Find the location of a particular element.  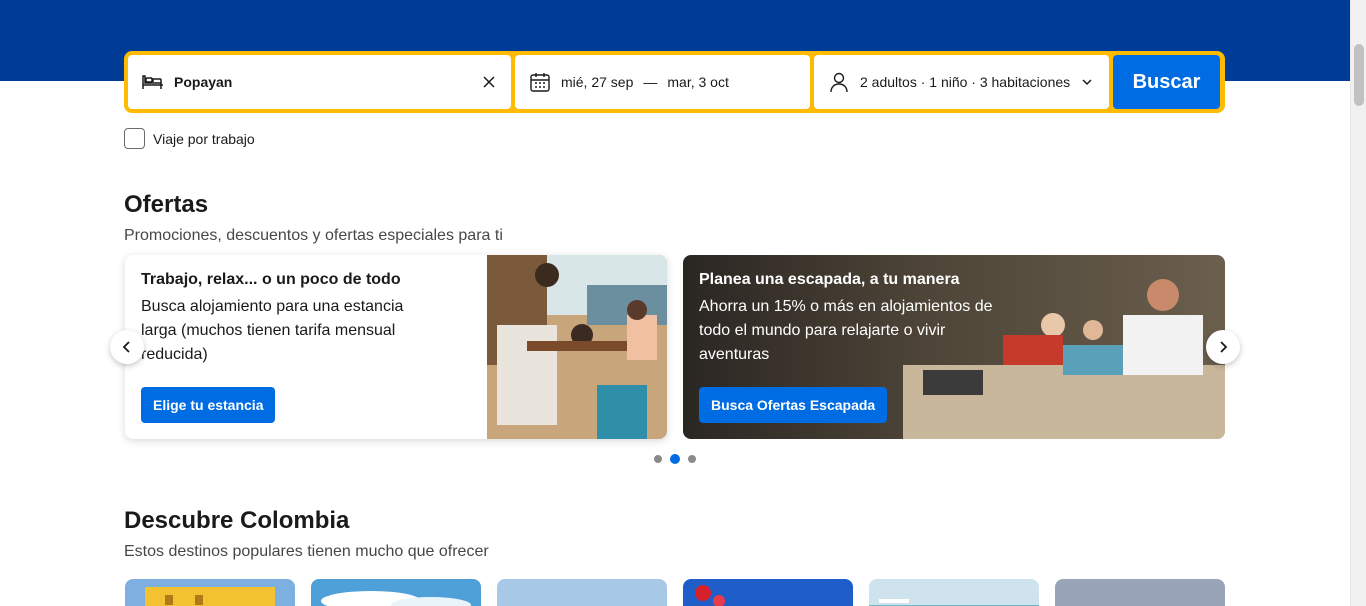

carousel-prev-button is located at coordinates (127, 347).